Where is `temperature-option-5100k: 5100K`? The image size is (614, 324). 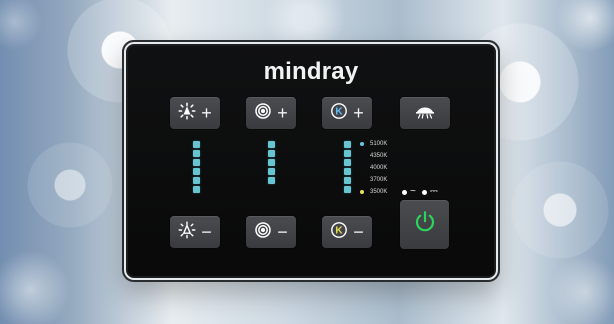 temperature-option-5100k: 5100K is located at coordinates (373, 144).